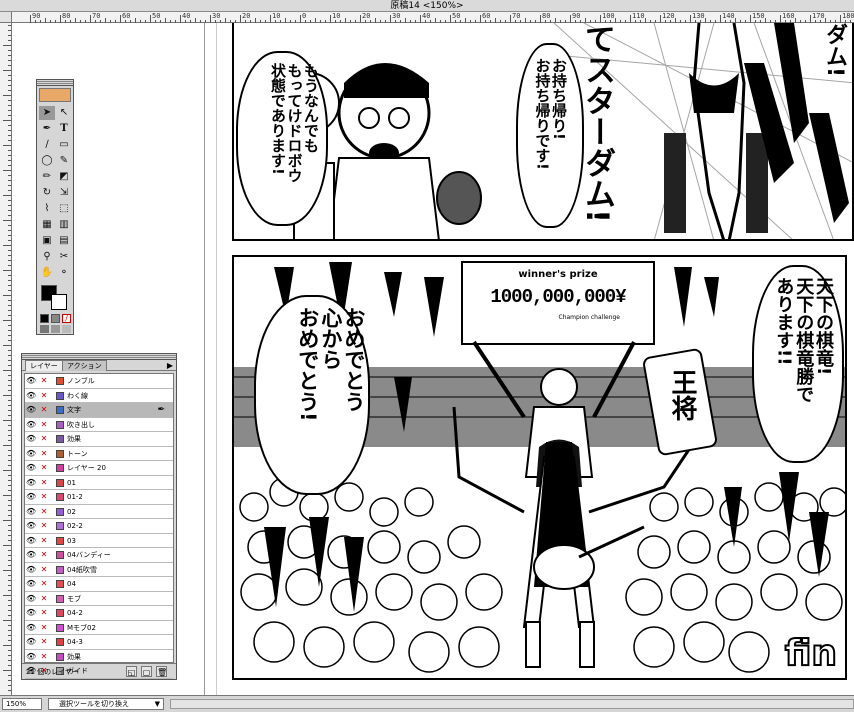 The height and width of the screenshot is (712, 854). I want to click on layer-row: 👁 ✕ 04, so click(99, 584).